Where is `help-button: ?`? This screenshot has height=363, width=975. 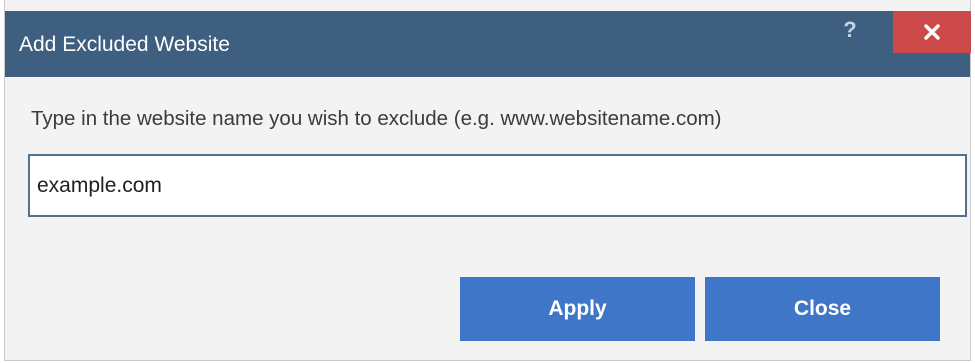
help-button: ? is located at coordinates (850, 32).